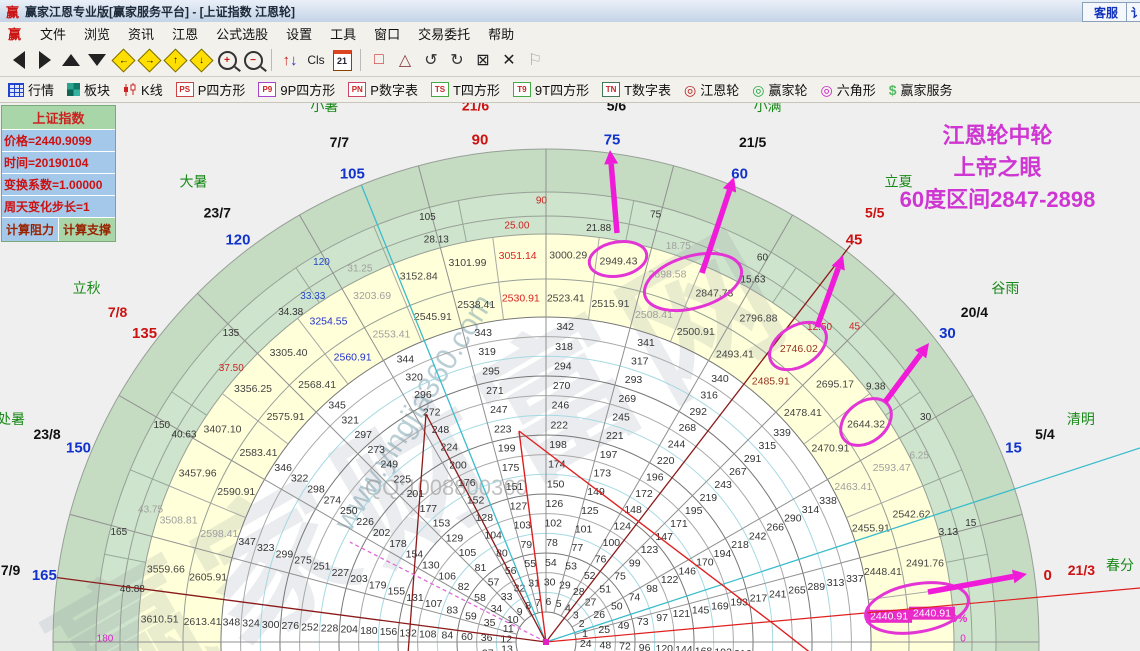 This screenshot has height=651, width=1140. I want to click on view-p-table: PN P数字表, so click(383, 89).